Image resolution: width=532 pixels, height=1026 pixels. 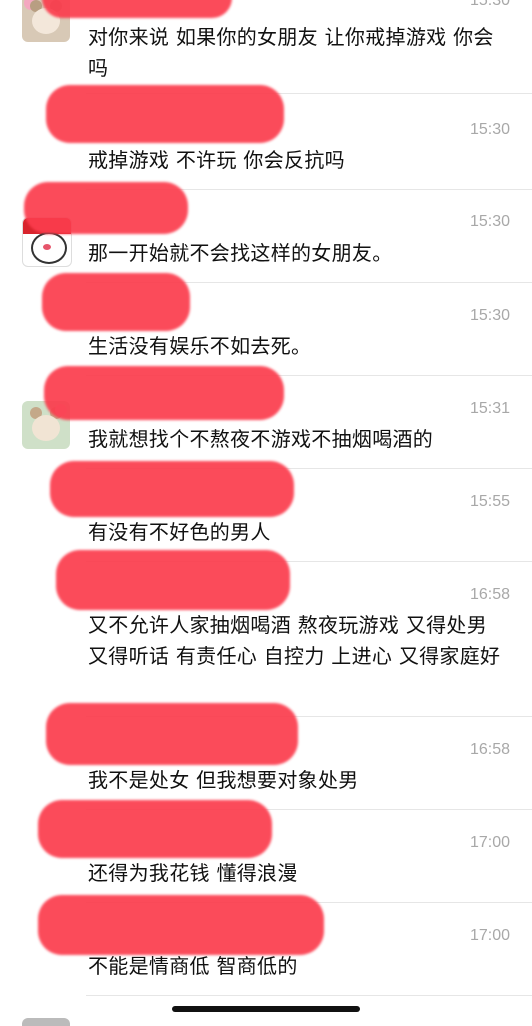 I want to click on message-text: 我就想找个不熬夜不游戏不抽烟喝酒的, so click(x=261, y=439).